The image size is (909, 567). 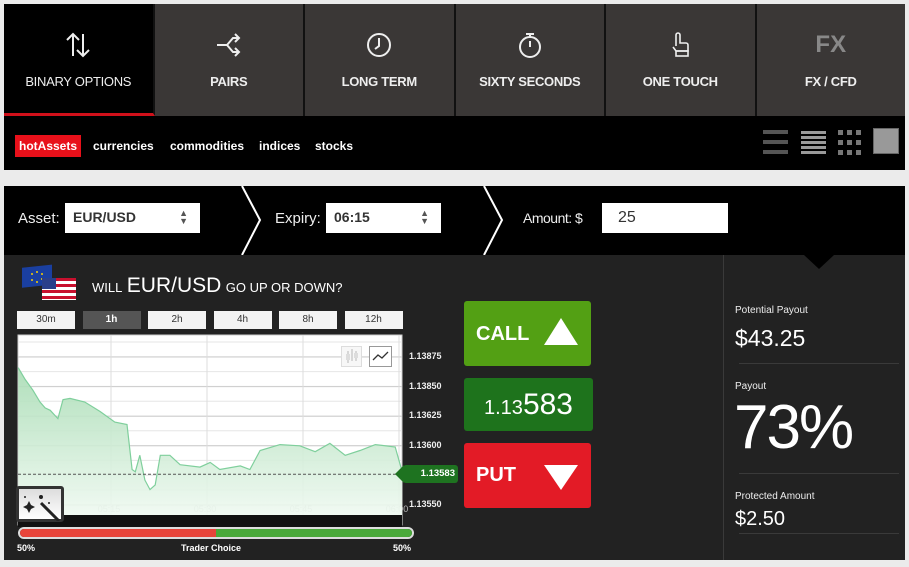 I want to click on up-down-arrows-icon, so click(x=78, y=45).